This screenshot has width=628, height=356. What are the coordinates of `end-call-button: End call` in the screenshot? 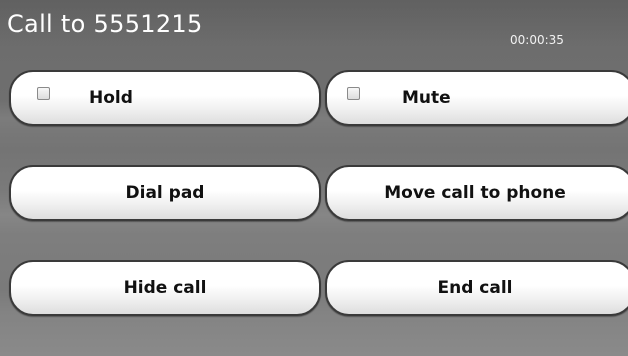 It's located at (476, 288).